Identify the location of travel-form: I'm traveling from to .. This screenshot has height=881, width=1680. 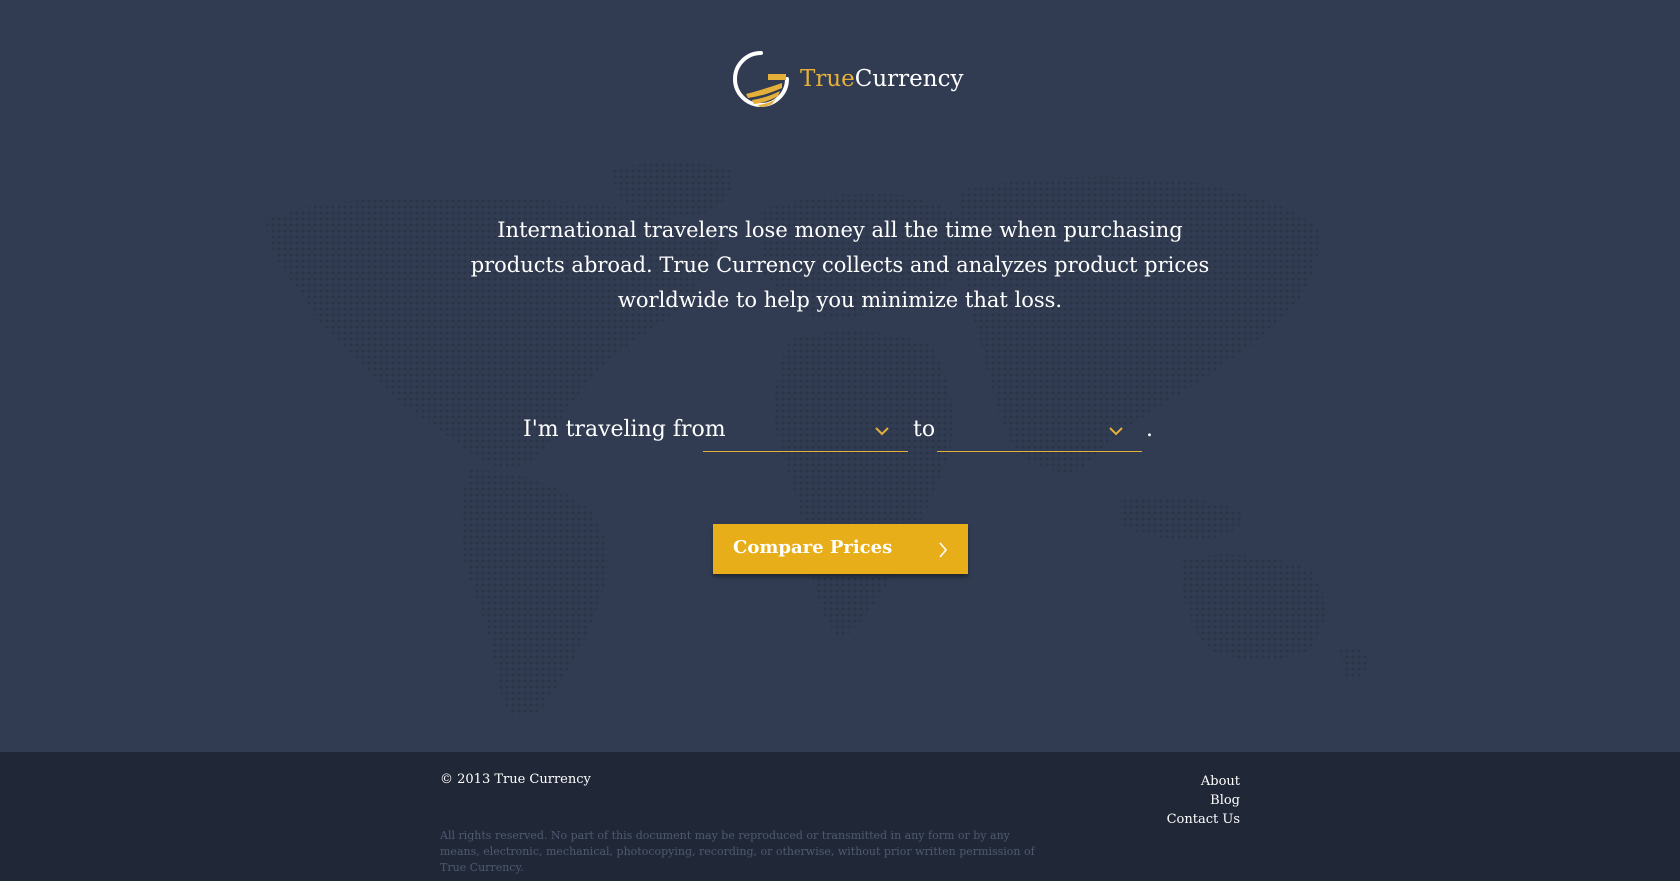
(840, 430).